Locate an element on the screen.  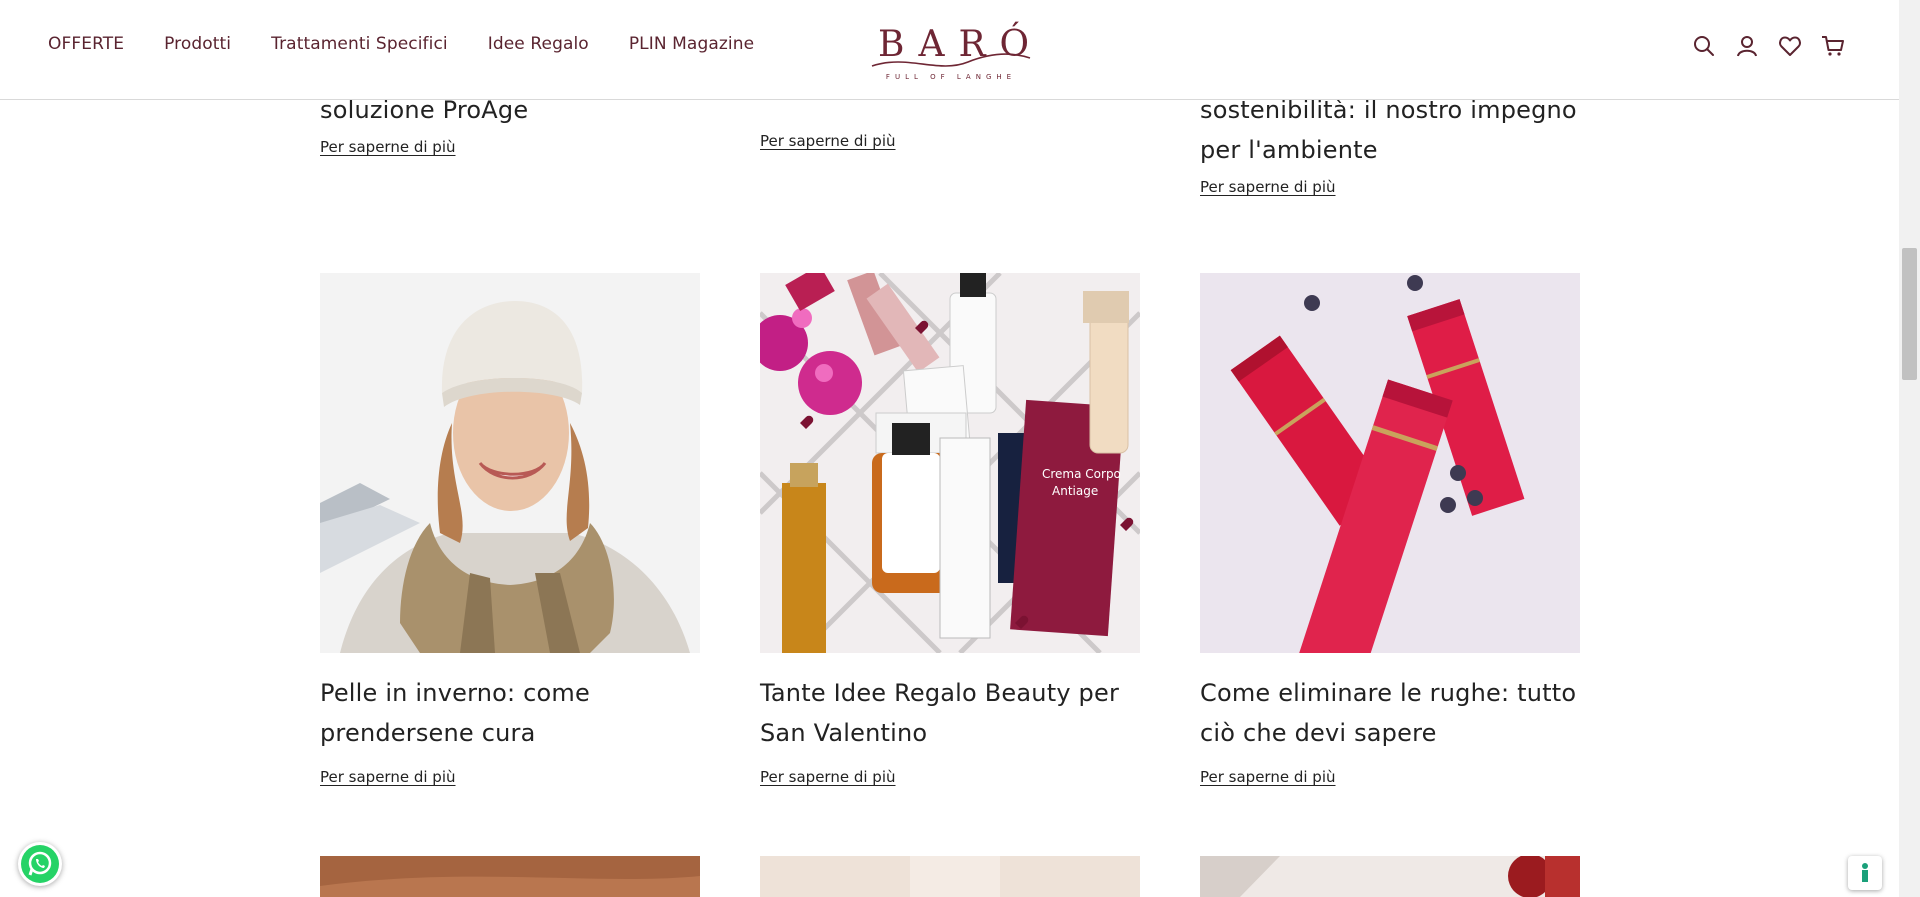
cart-icon is located at coordinates (1833, 46).